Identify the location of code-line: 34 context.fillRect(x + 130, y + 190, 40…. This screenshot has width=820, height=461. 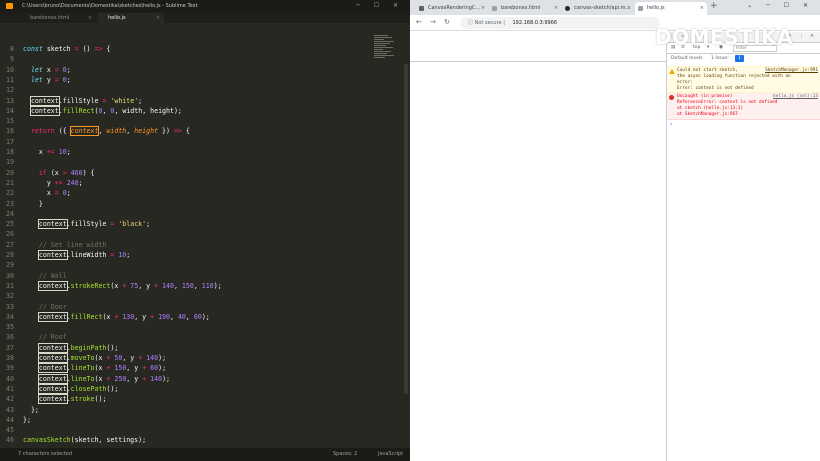
(201, 316).